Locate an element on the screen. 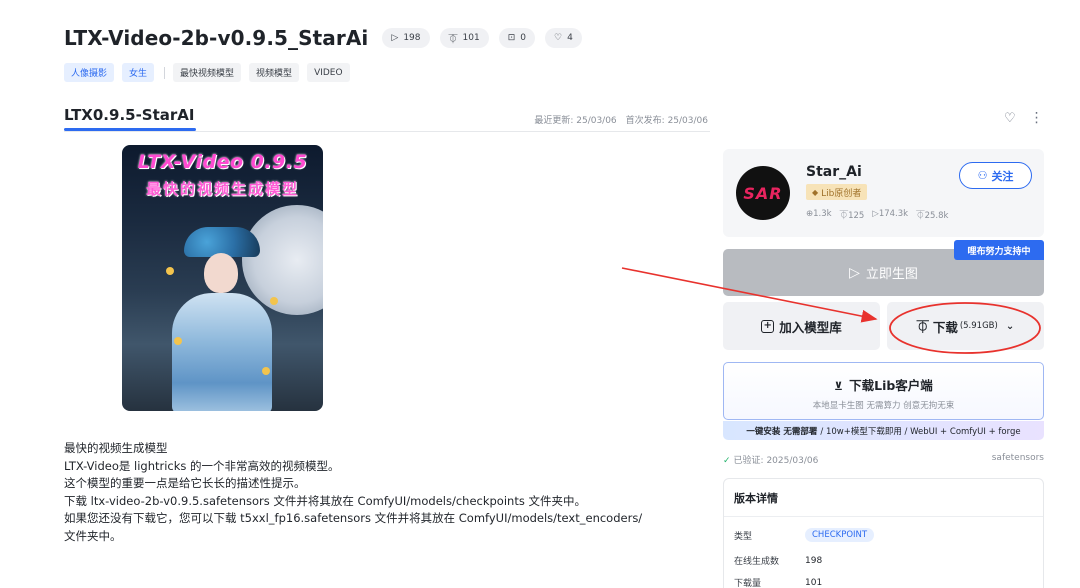 The height and width of the screenshot is (588, 1080). published-date: 首次发布: 25/03/06 is located at coordinates (666, 121).